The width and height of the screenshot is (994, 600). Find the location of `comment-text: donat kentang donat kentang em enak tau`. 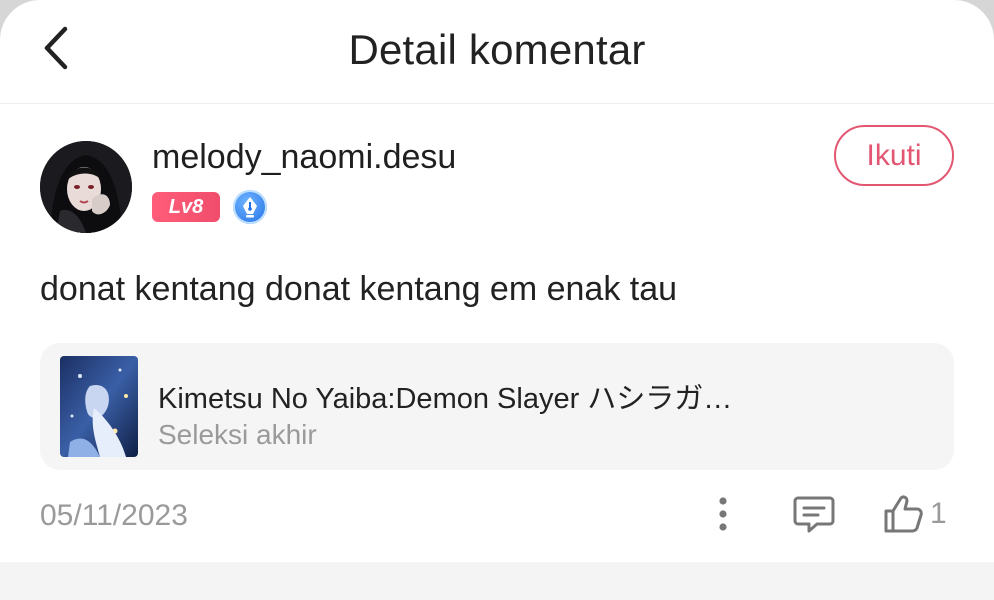

comment-text: donat kentang donat kentang em enak tau is located at coordinates (359, 289).